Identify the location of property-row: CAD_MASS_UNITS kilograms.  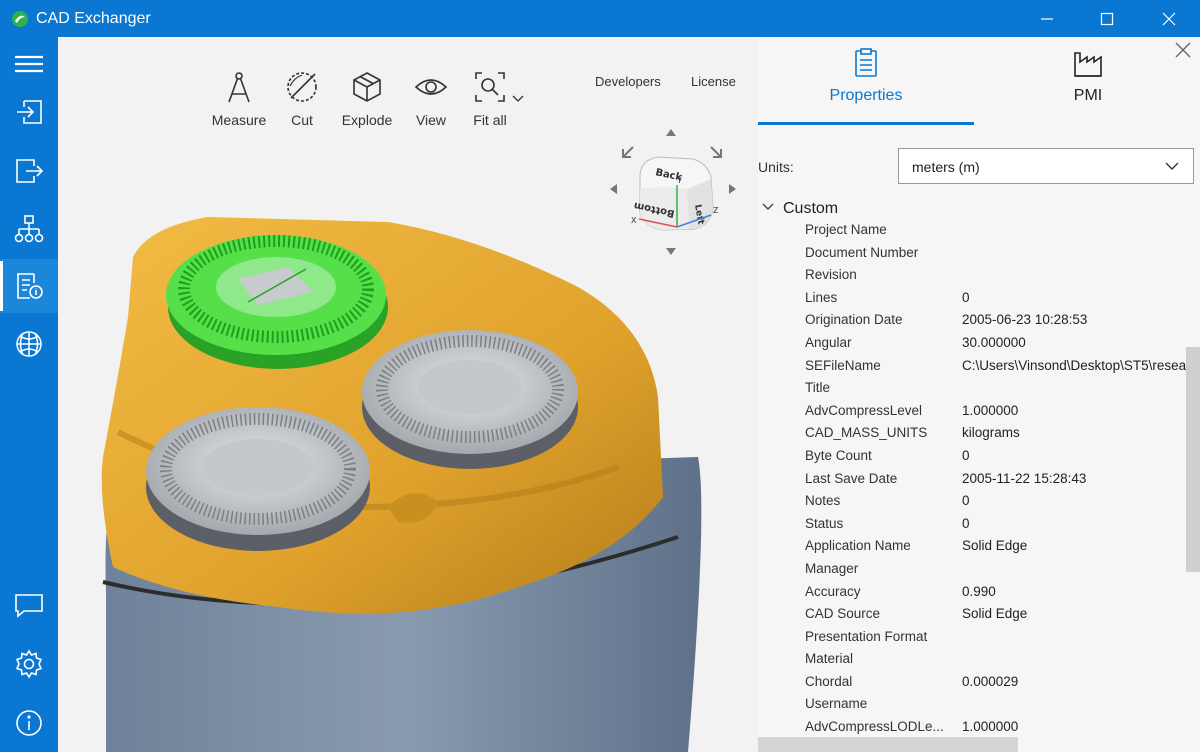
(973, 433).